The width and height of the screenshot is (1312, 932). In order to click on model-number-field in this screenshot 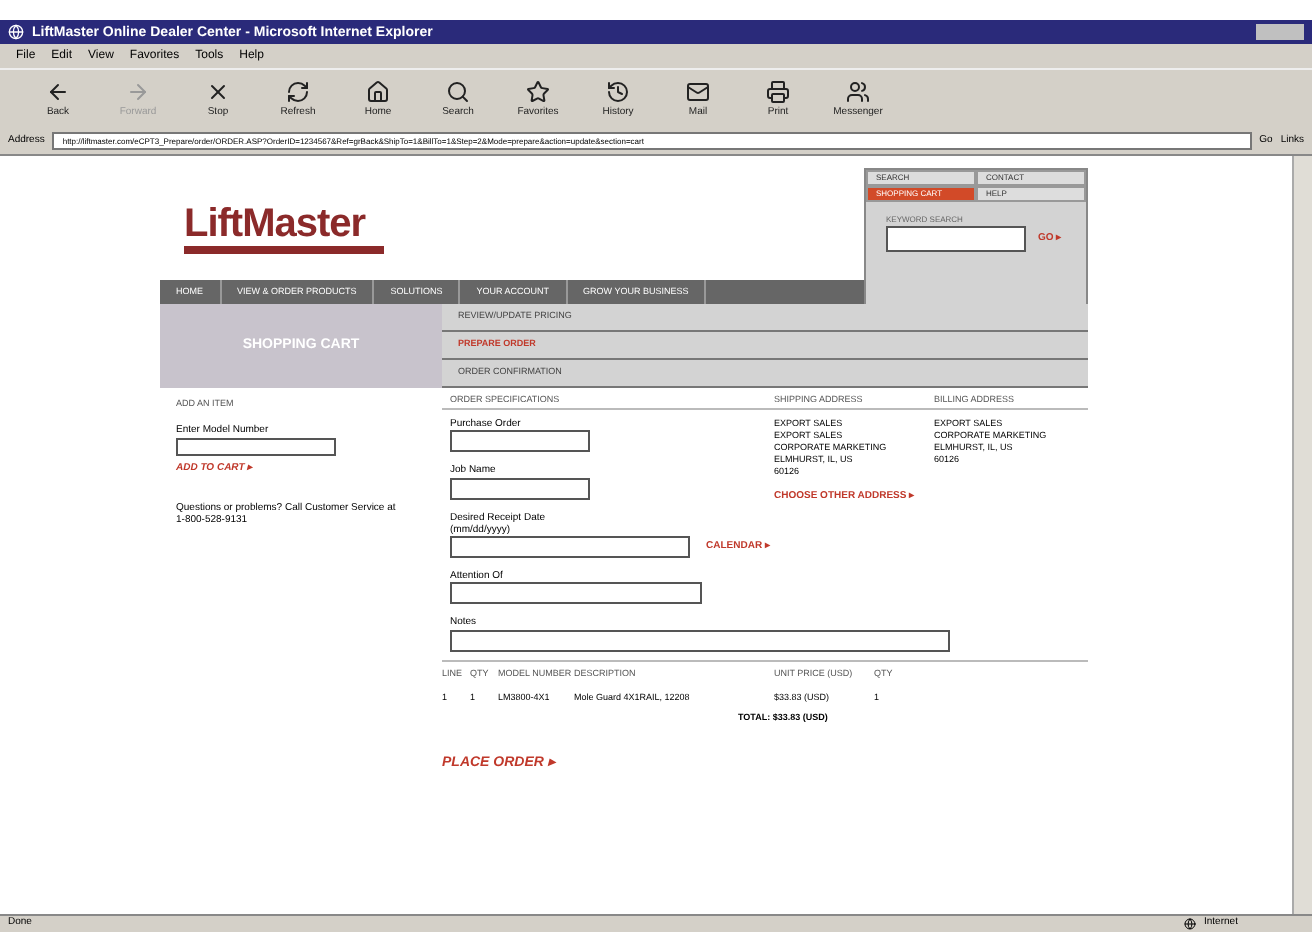, I will do `click(256, 447)`.